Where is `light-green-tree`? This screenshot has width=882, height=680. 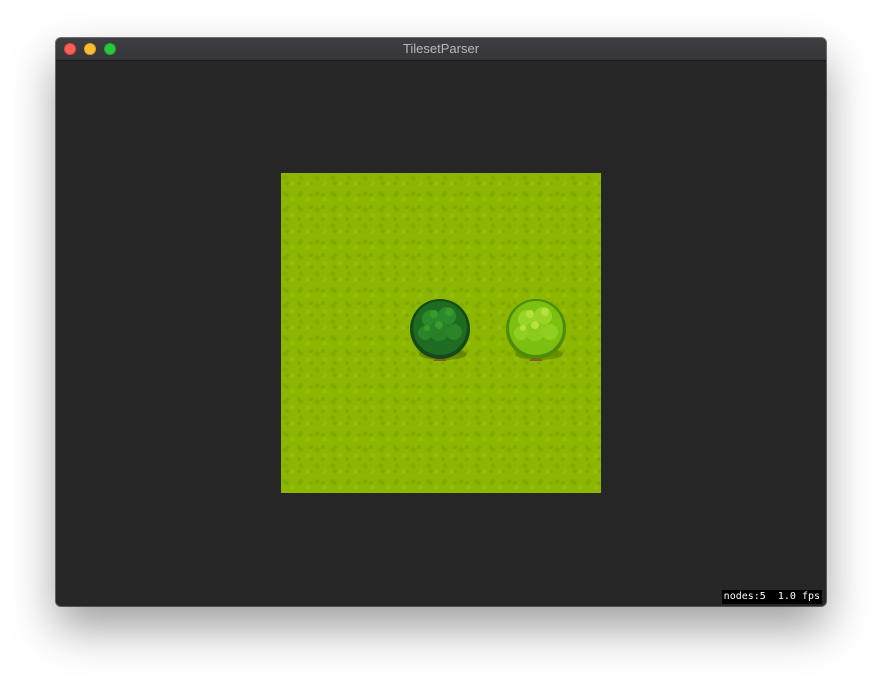 light-green-tree is located at coordinates (536, 330).